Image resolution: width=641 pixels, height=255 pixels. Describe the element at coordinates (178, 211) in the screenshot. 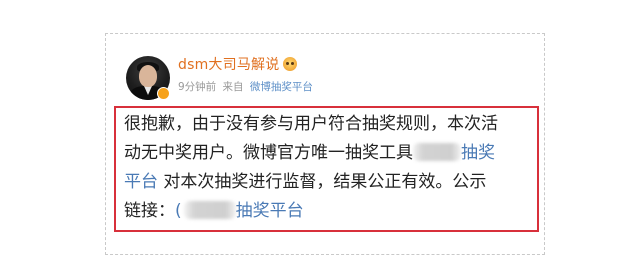

I see `public-link-prefix: (` at that location.